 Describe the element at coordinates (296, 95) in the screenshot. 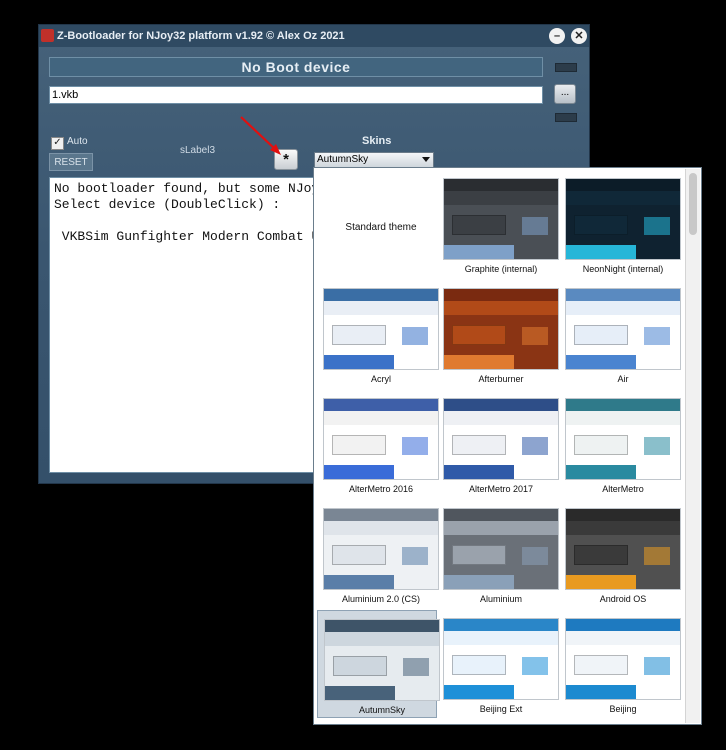

I see `file-path-field: 1.vkb` at that location.